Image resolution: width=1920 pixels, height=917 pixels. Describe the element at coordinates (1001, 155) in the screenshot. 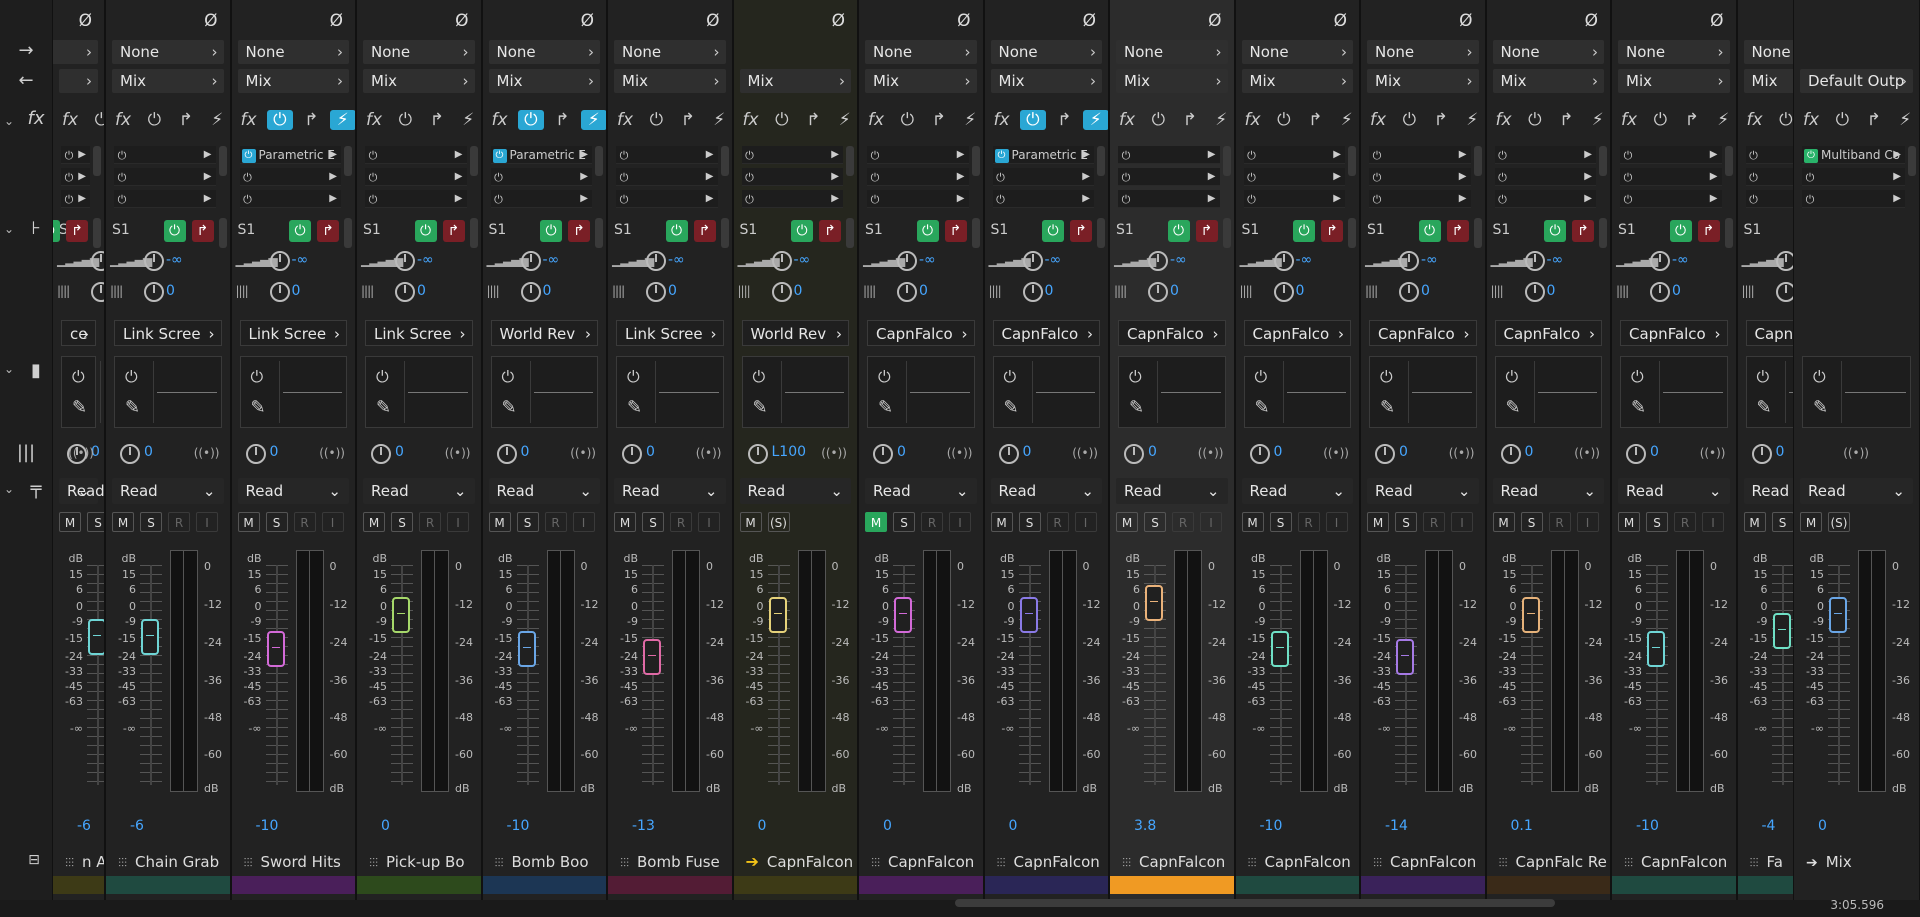

I see `effect-power-icon: ⏻` at that location.